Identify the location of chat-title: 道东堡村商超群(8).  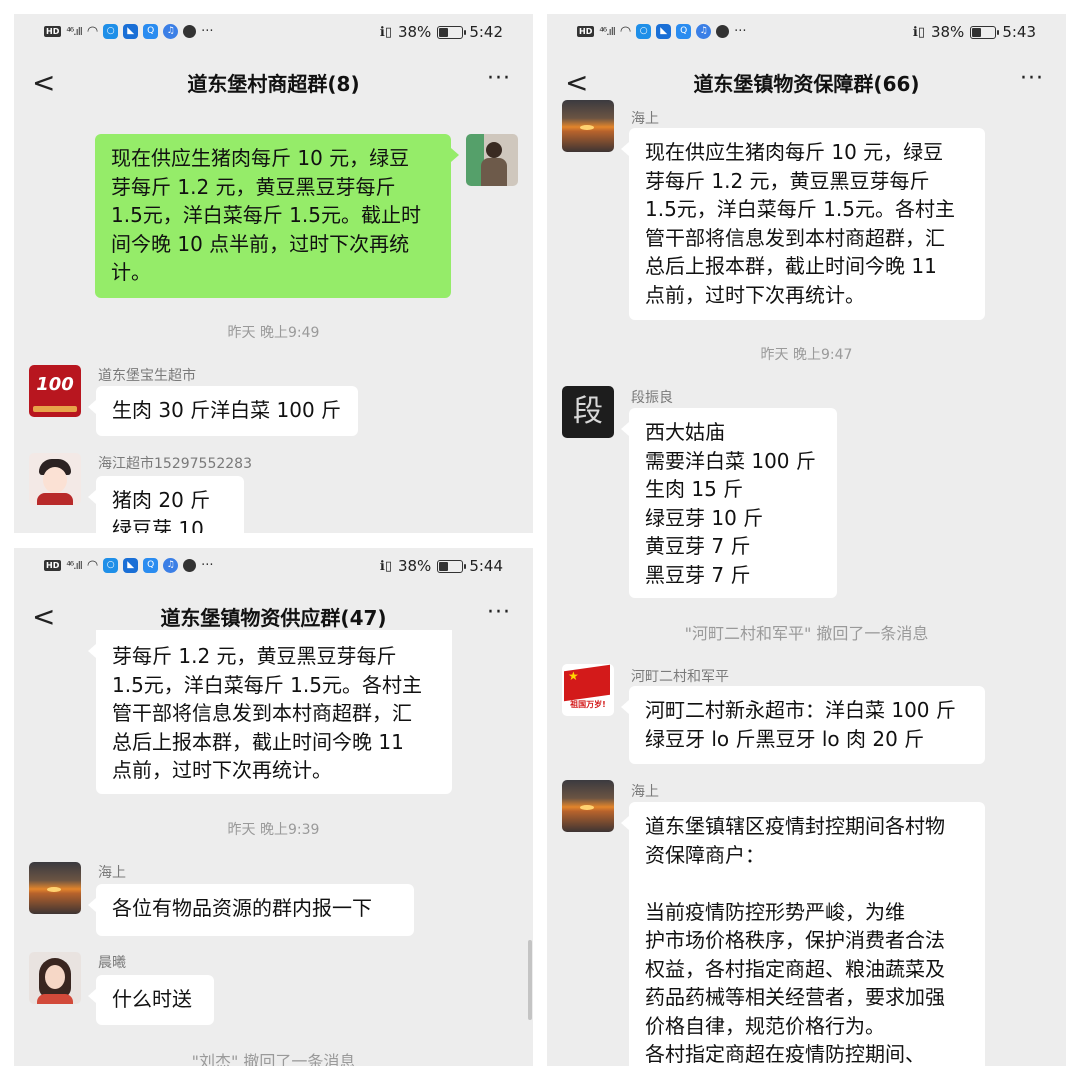
(273, 84).